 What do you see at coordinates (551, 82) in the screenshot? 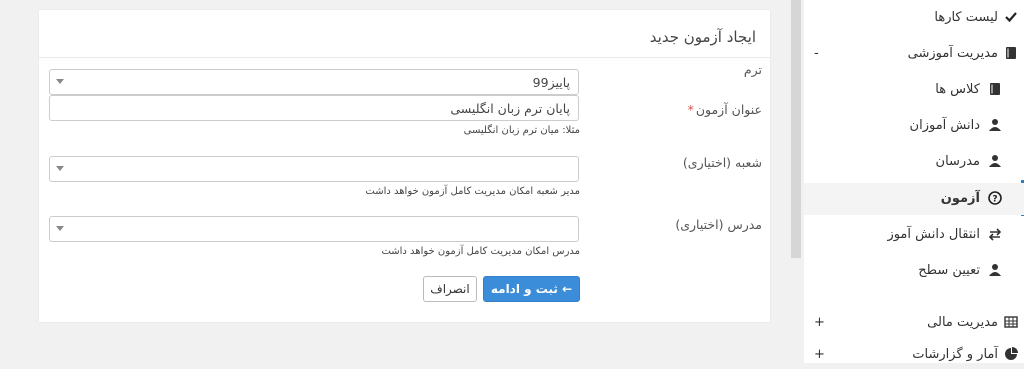
I see `term-select-value: پاییز99` at bounding box center [551, 82].